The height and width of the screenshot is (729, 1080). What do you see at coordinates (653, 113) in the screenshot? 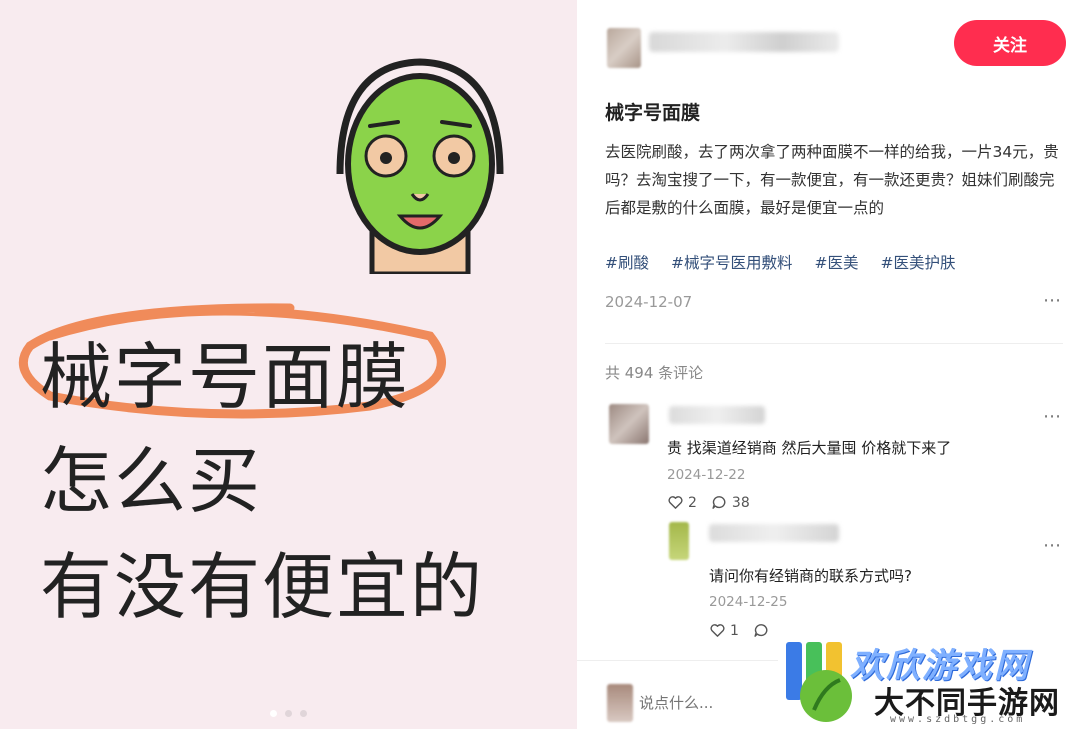
I see `post-title: 械字号面膜` at bounding box center [653, 113].